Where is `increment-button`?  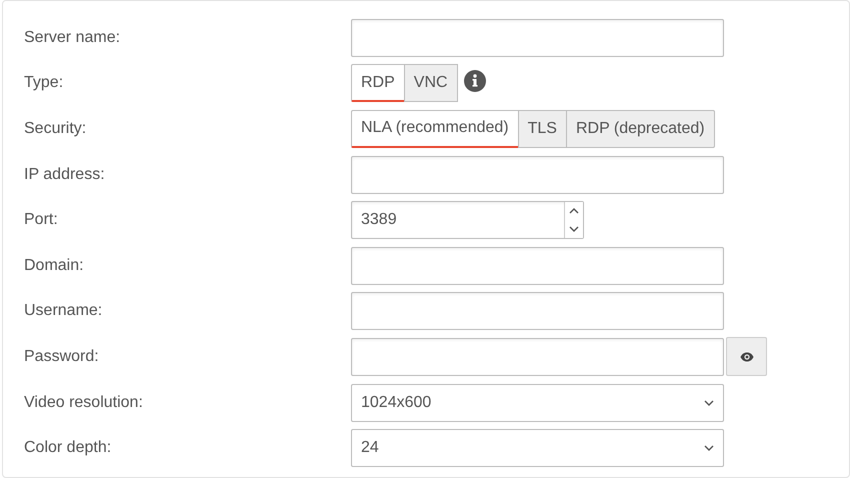
increment-button is located at coordinates (574, 211).